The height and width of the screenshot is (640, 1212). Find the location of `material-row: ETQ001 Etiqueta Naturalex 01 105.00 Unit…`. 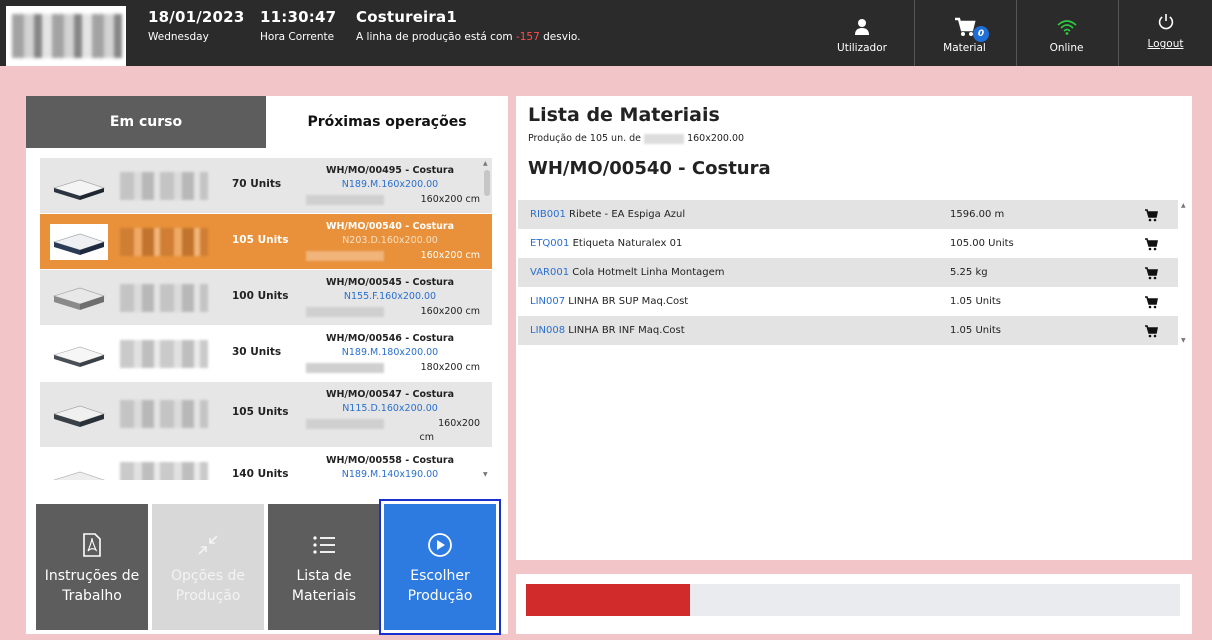

material-row: ETQ001 Etiqueta Naturalex 01 105.00 Unit… is located at coordinates (848, 243).